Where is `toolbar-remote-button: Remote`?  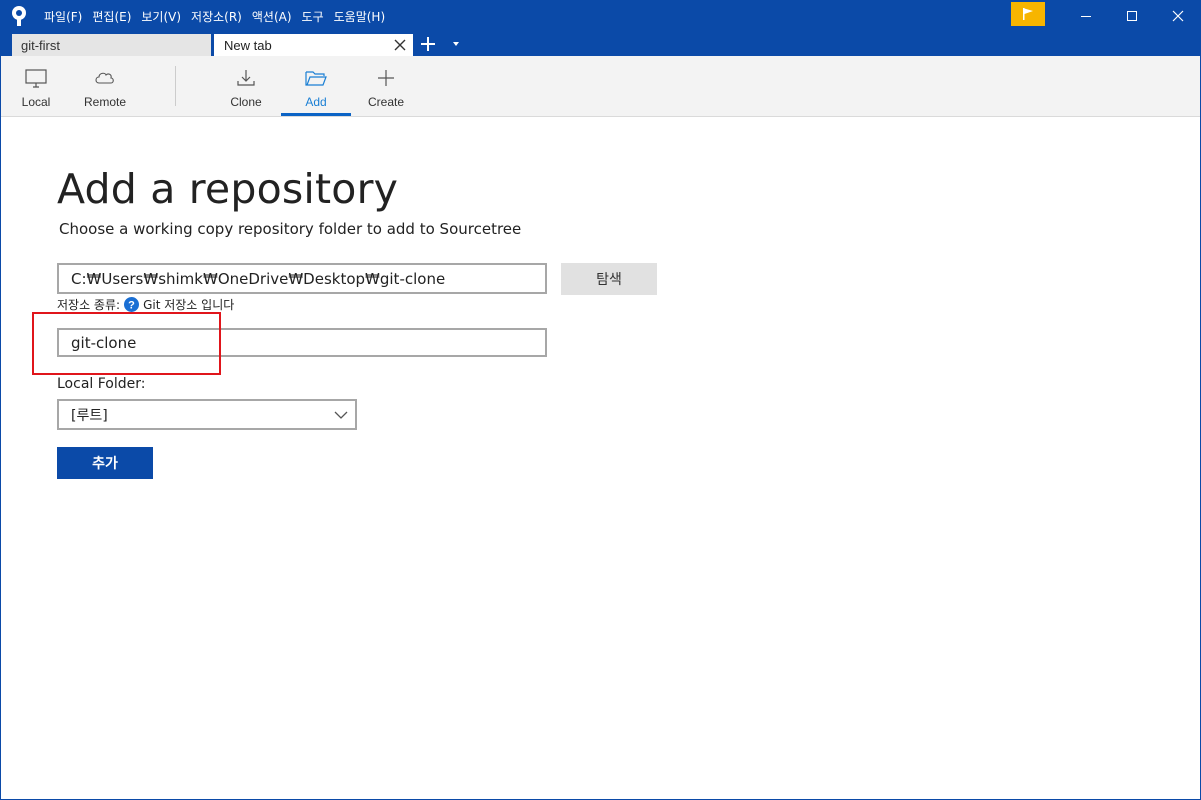 toolbar-remote-button: Remote is located at coordinates (105, 86).